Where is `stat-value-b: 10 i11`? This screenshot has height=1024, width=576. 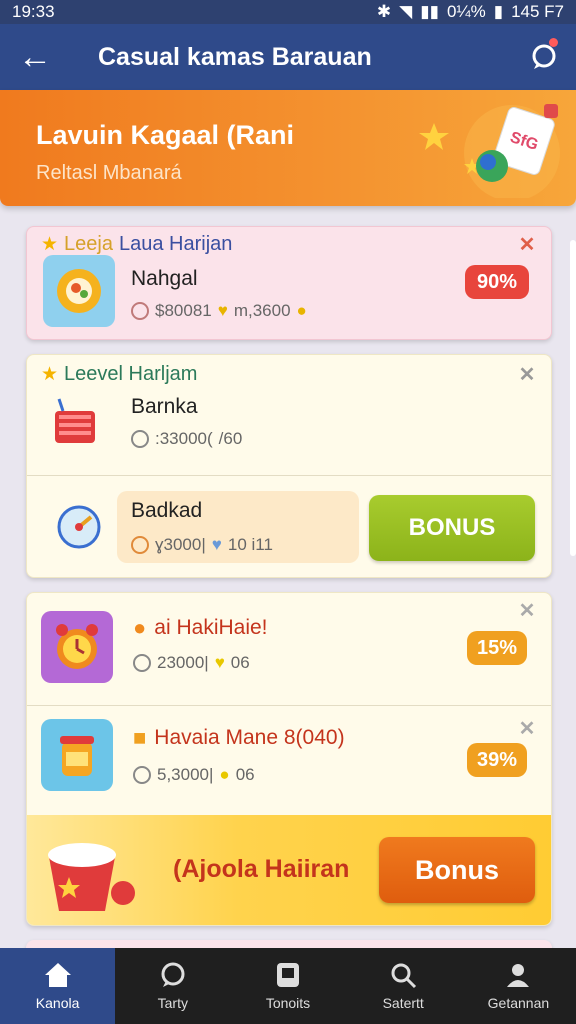 stat-value-b: 10 i11 is located at coordinates (250, 544).